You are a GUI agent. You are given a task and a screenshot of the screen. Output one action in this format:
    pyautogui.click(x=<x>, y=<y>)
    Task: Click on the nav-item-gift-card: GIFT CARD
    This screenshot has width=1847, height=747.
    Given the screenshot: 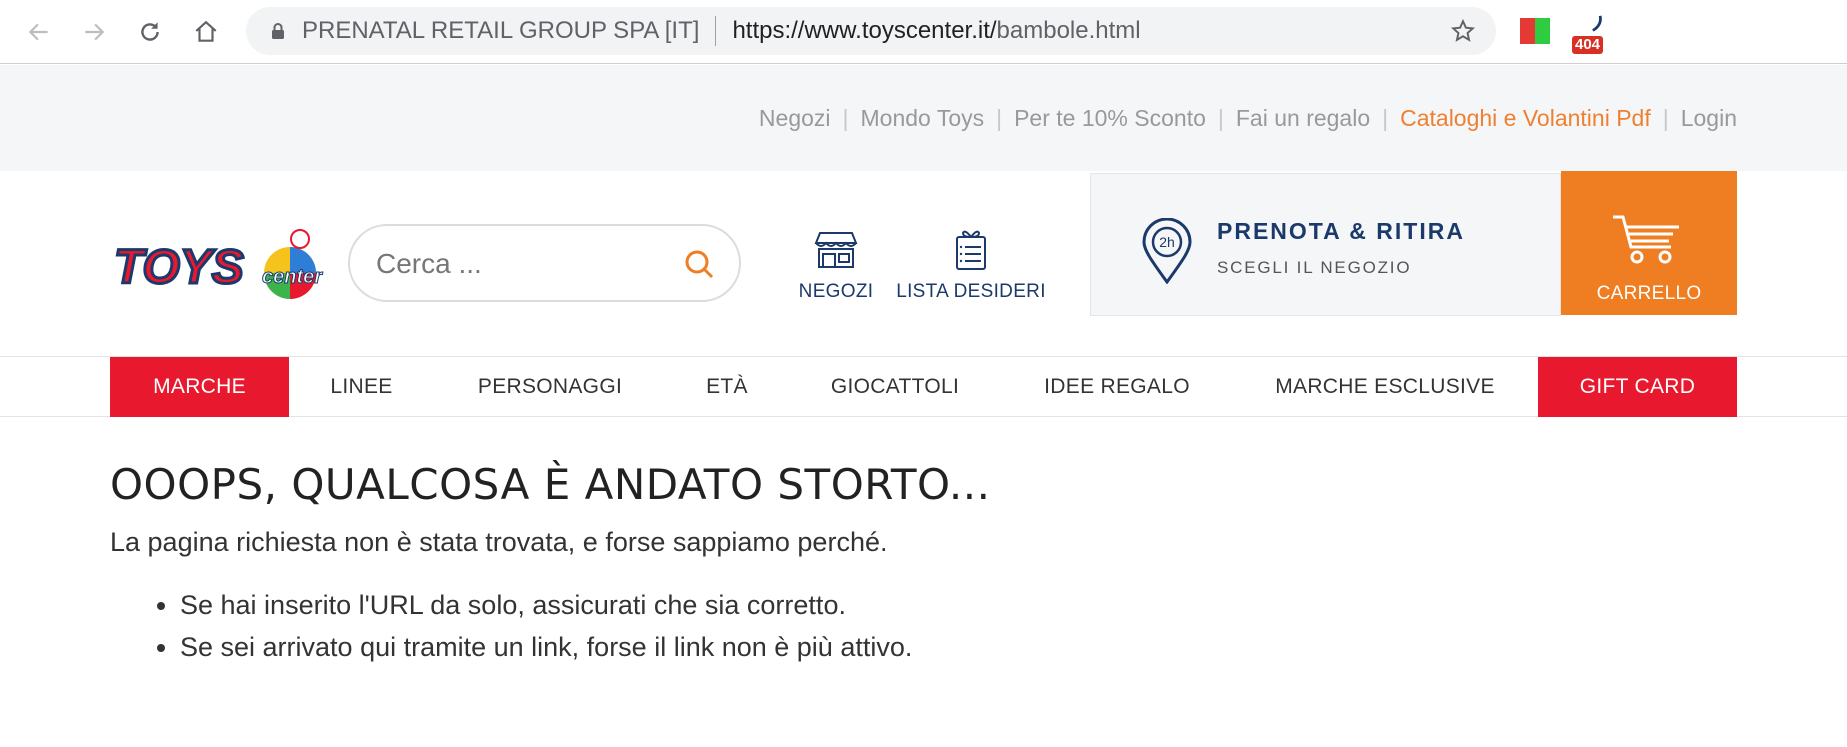 What is the action you would take?
    pyautogui.click(x=1637, y=387)
    